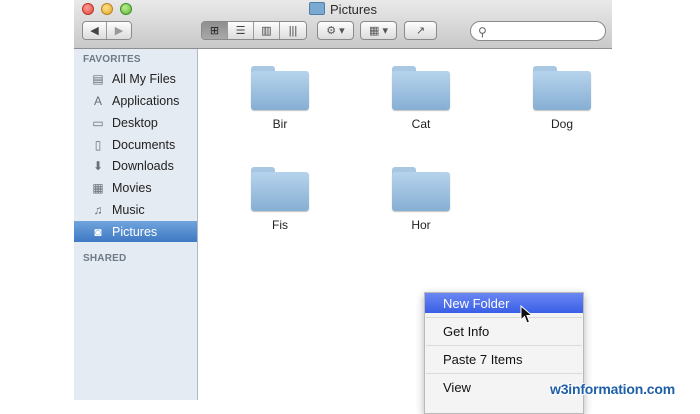 The image size is (700, 414). I want to click on sidebar-item-music: ♫ Music, so click(135, 209).